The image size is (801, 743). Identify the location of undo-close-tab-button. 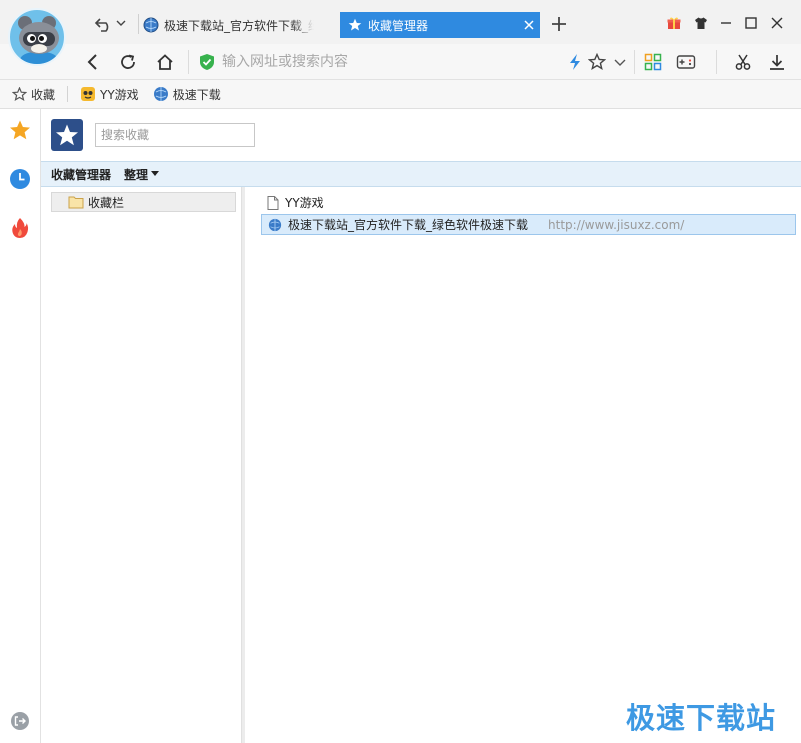
(110, 23).